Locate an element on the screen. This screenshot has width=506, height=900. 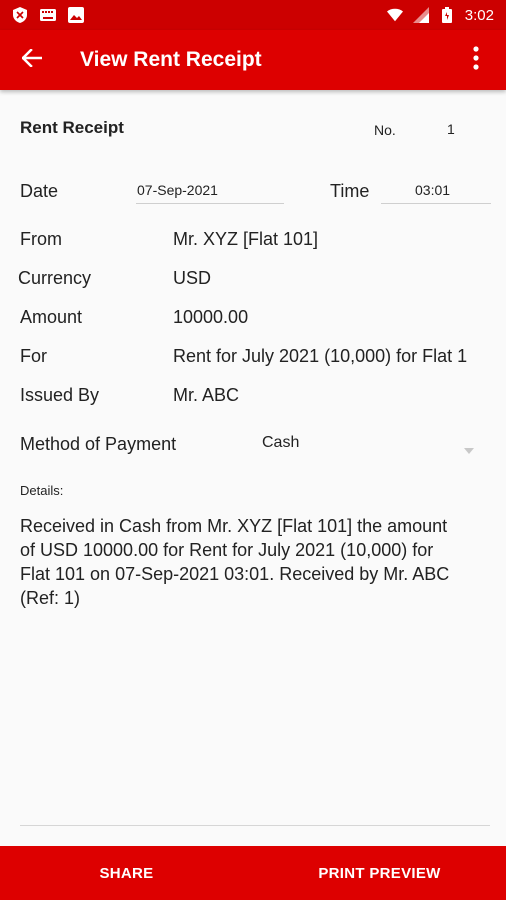
date-label: Date is located at coordinates (39, 191).